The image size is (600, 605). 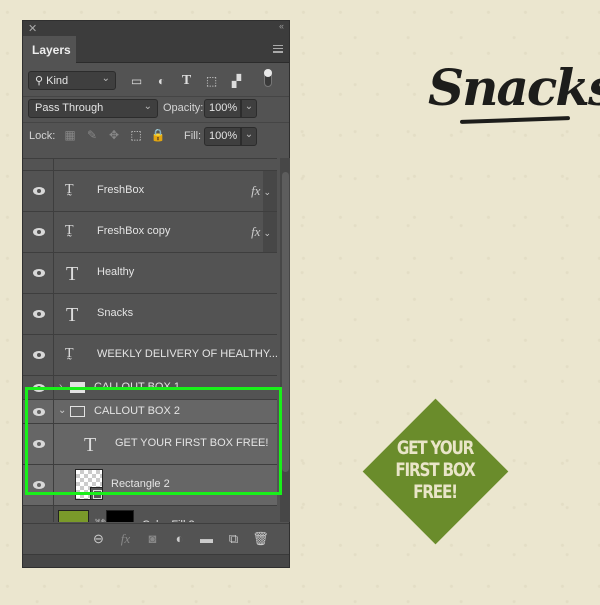 I want to click on layer-group-row: ⌄ CALLOUT BOX 2, so click(x=150, y=412).